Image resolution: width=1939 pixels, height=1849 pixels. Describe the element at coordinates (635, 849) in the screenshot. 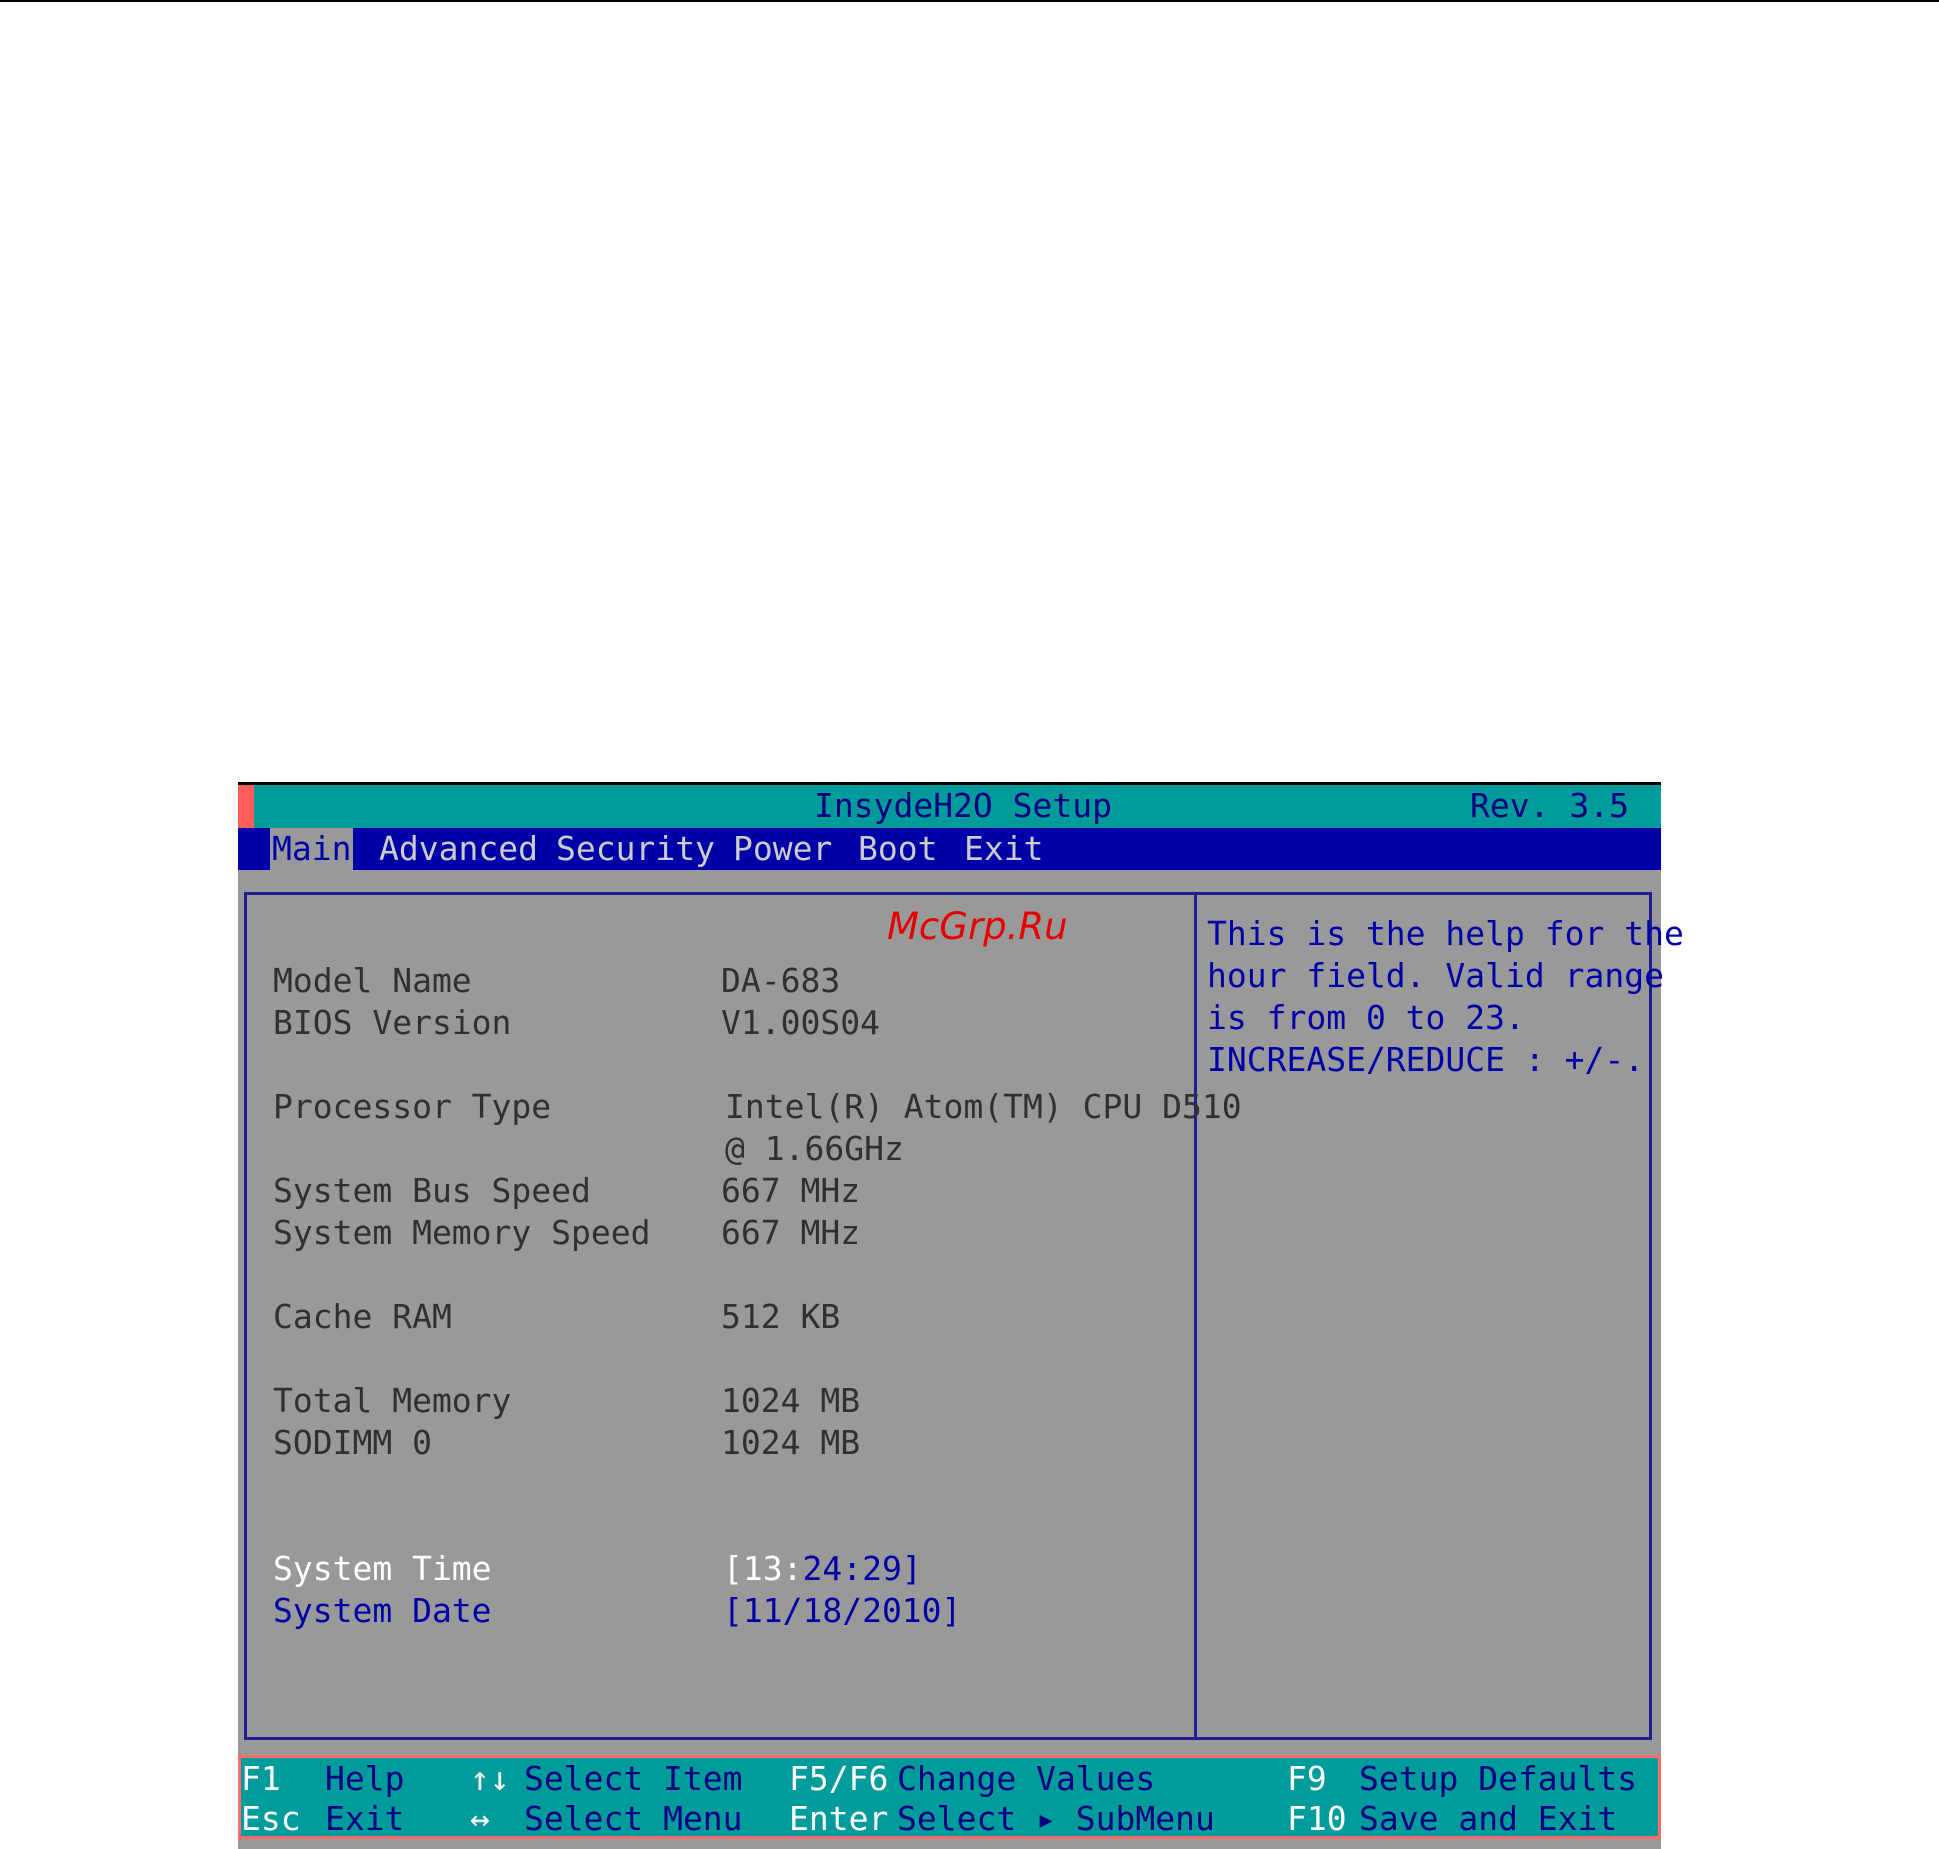

I see `tab-security: Security` at that location.